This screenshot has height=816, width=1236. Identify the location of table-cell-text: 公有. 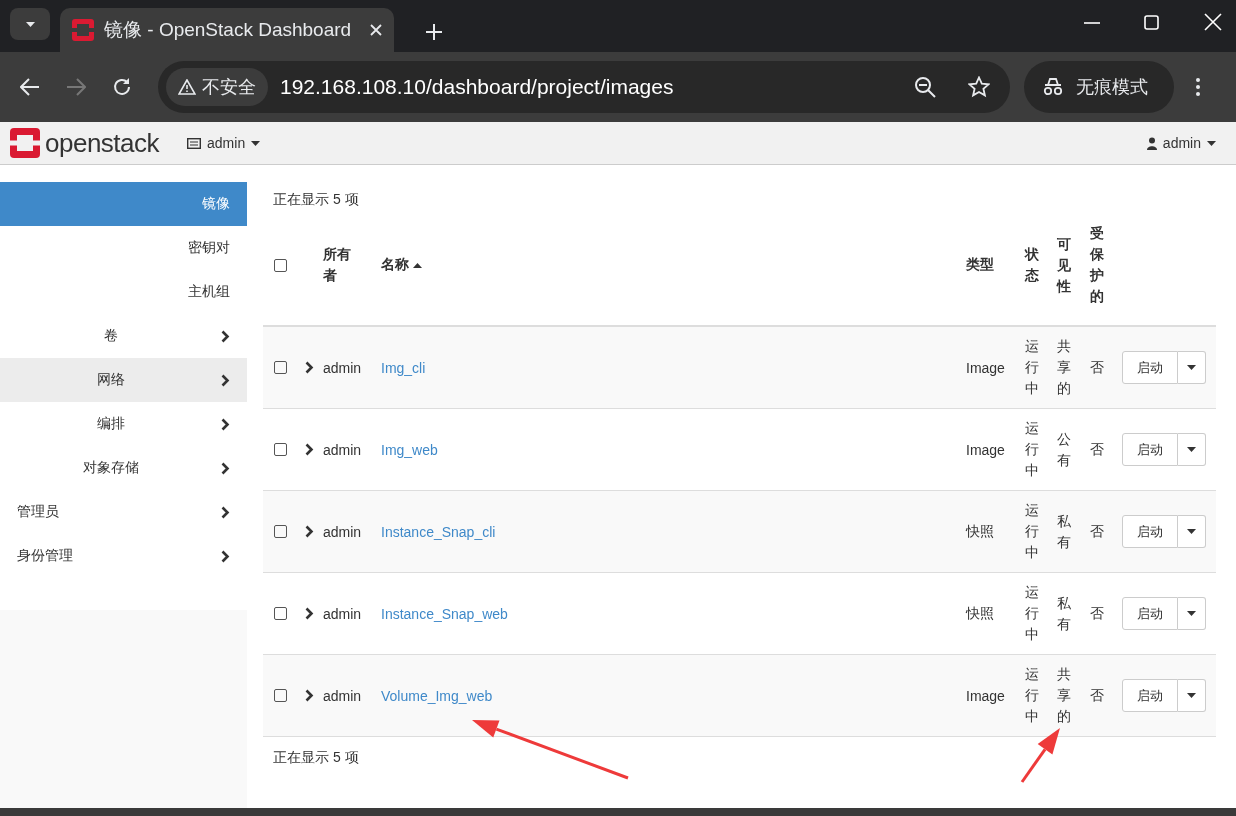
(1064, 449).